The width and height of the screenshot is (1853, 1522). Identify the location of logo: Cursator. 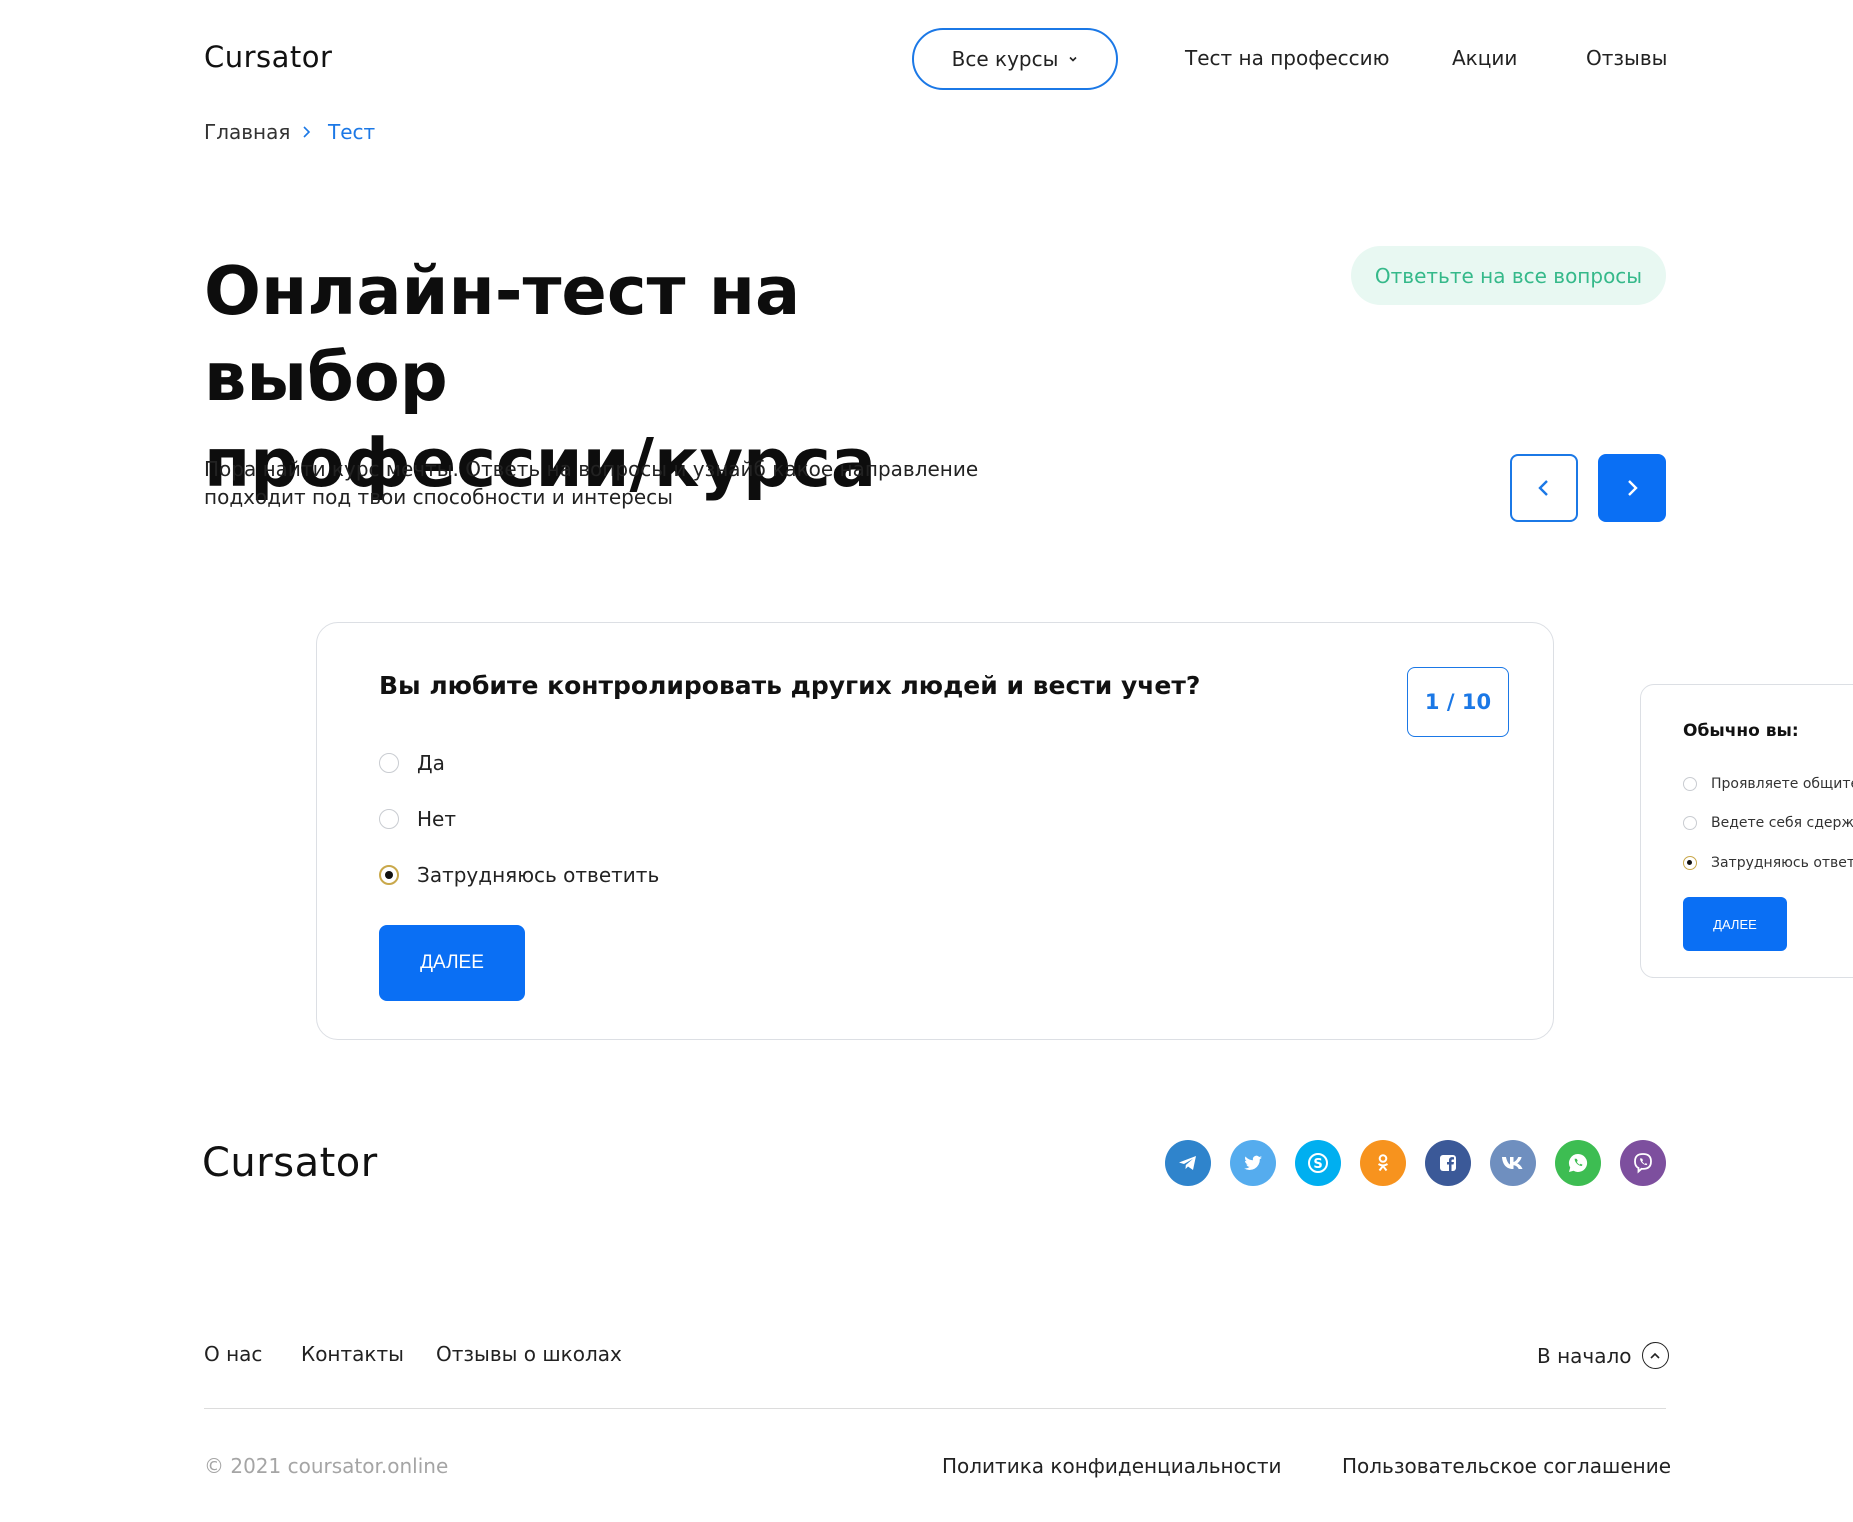
(268, 57).